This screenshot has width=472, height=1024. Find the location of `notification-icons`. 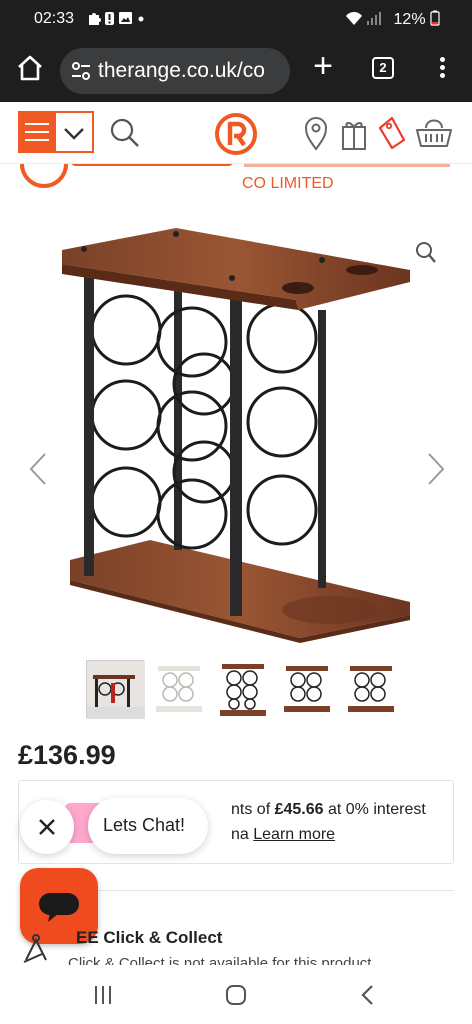

notification-icons is located at coordinates (116, 19).